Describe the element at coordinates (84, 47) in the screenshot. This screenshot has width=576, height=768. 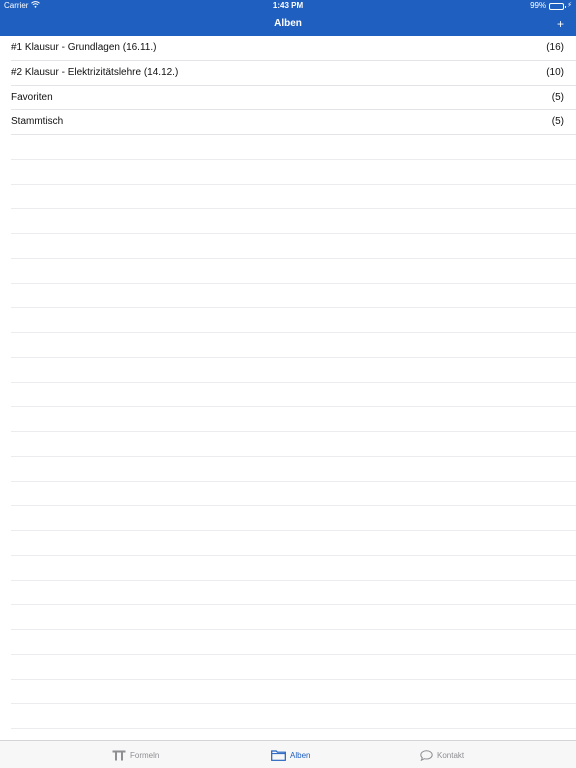
I see `album-name: #1 Klausur - Grundlagen (16.11.)` at that location.